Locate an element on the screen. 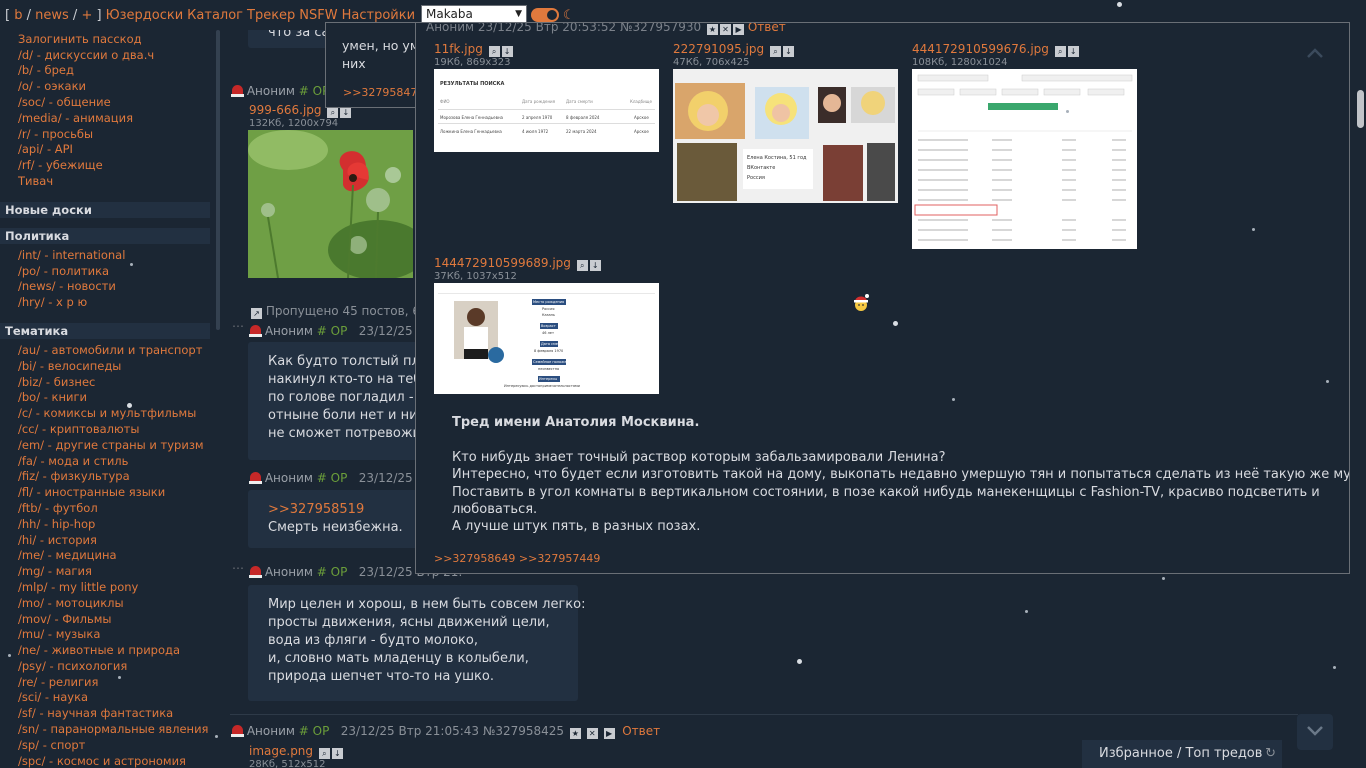 This screenshot has width=1366, height=768. snowflake-icon is located at coordinates (216, 736).